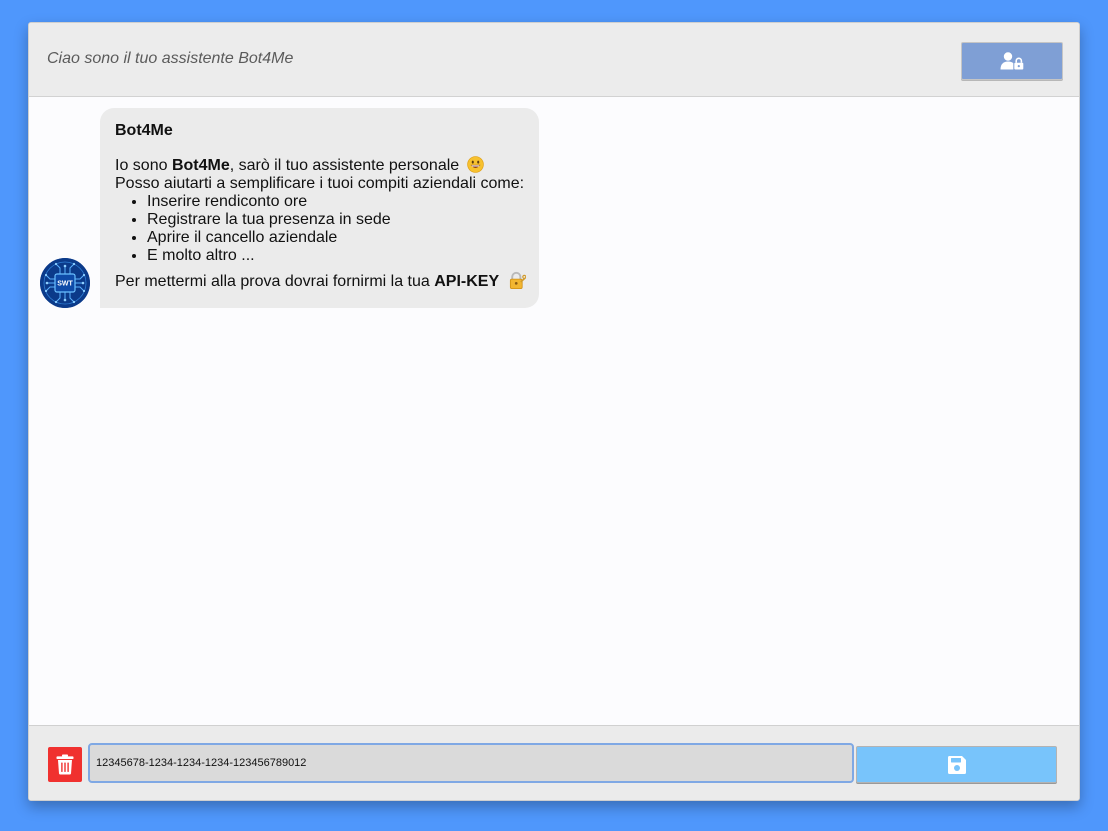 The width and height of the screenshot is (1108, 831). What do you see at coordinates (336, 238) in the screenshot?
I see `list-item: Aprire il cancello aziendale` at bounding box center [336, 238].